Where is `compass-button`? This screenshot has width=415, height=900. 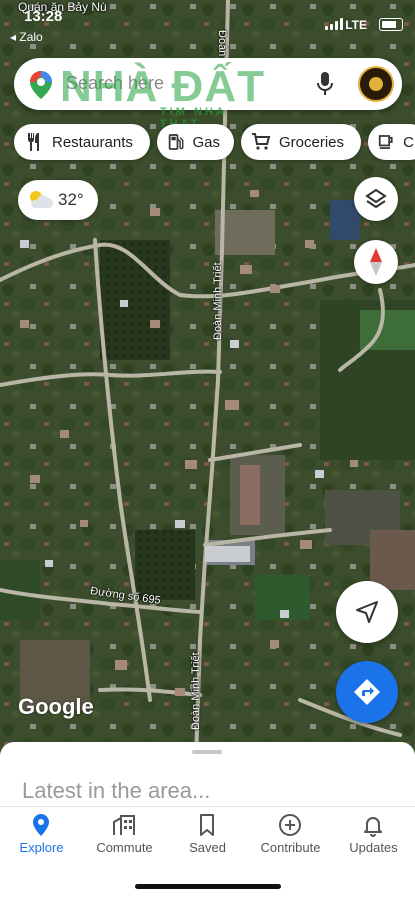
compass-button is located at coordinates (376, 262).